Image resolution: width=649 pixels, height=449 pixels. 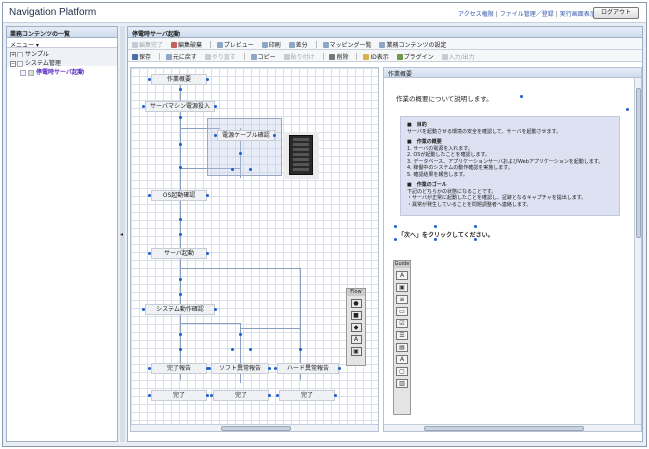 I want to click on frame-icon: ▢, so click(x=402, y=371).